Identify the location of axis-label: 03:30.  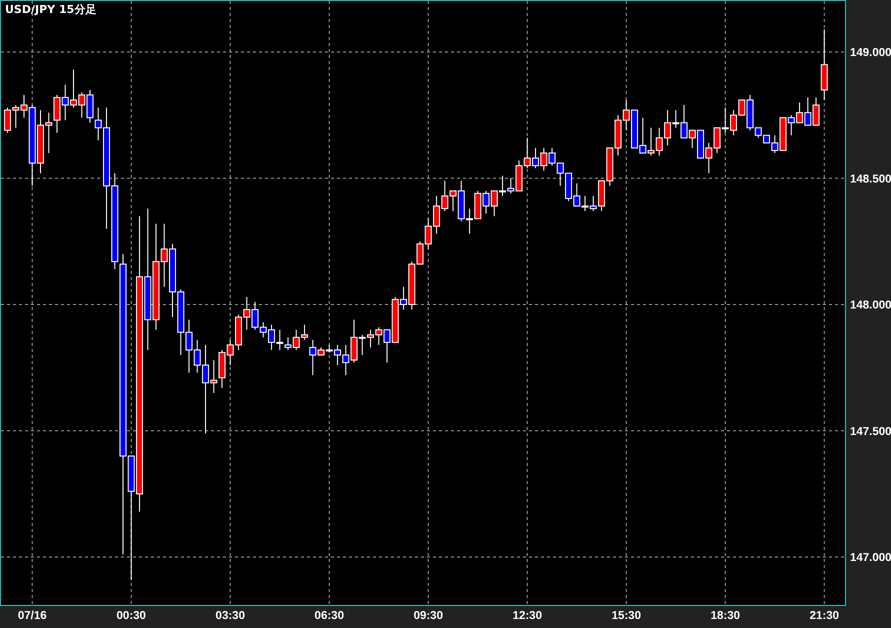
(230, 616).